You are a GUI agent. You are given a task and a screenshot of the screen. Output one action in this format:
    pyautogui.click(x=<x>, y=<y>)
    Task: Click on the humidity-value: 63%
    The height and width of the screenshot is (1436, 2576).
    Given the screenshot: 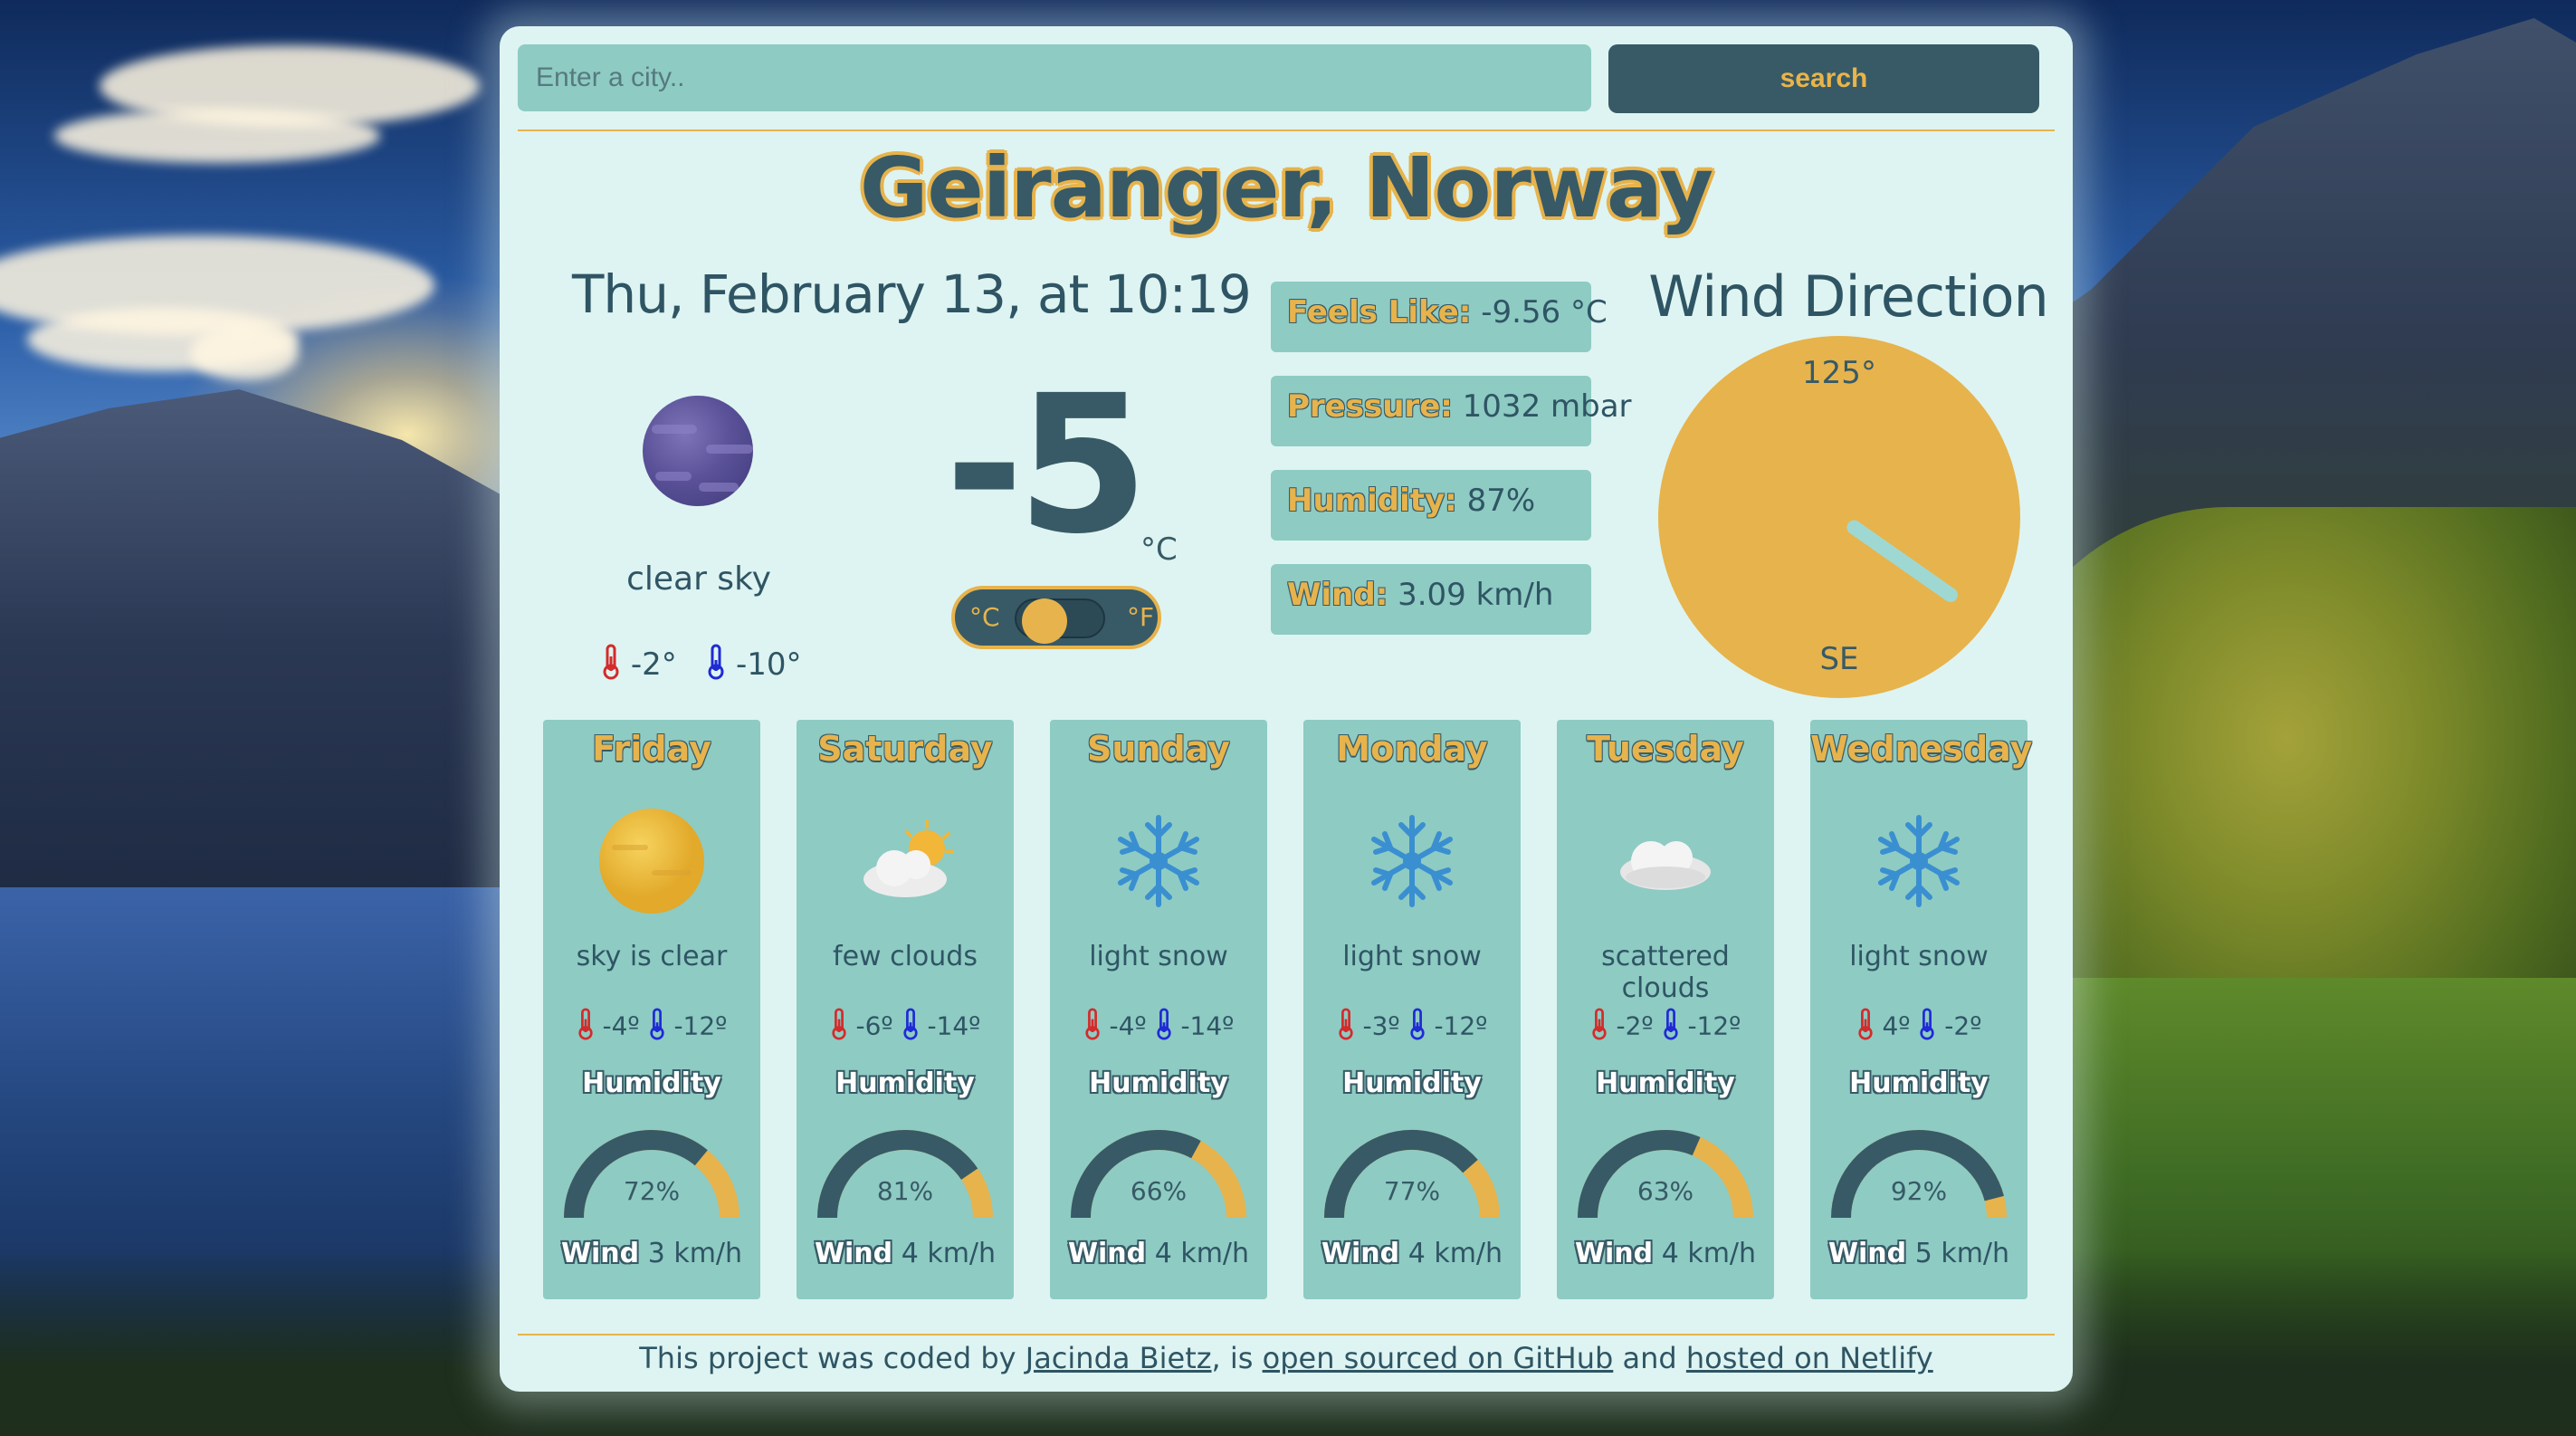 What is the action you would take?
    pyautogui.click(x=1665, y=1191)
    